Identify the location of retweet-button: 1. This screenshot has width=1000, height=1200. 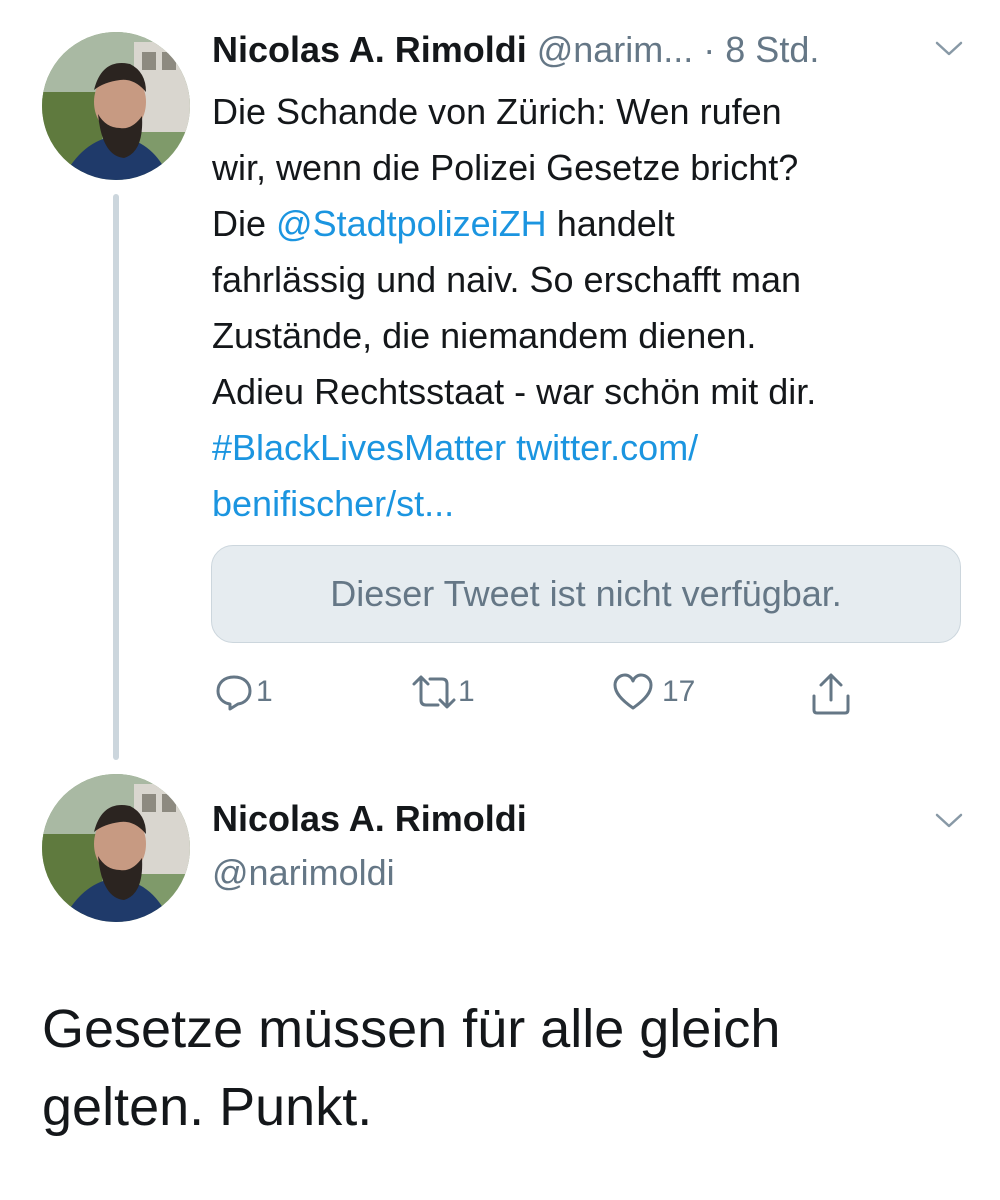
(442, 692).